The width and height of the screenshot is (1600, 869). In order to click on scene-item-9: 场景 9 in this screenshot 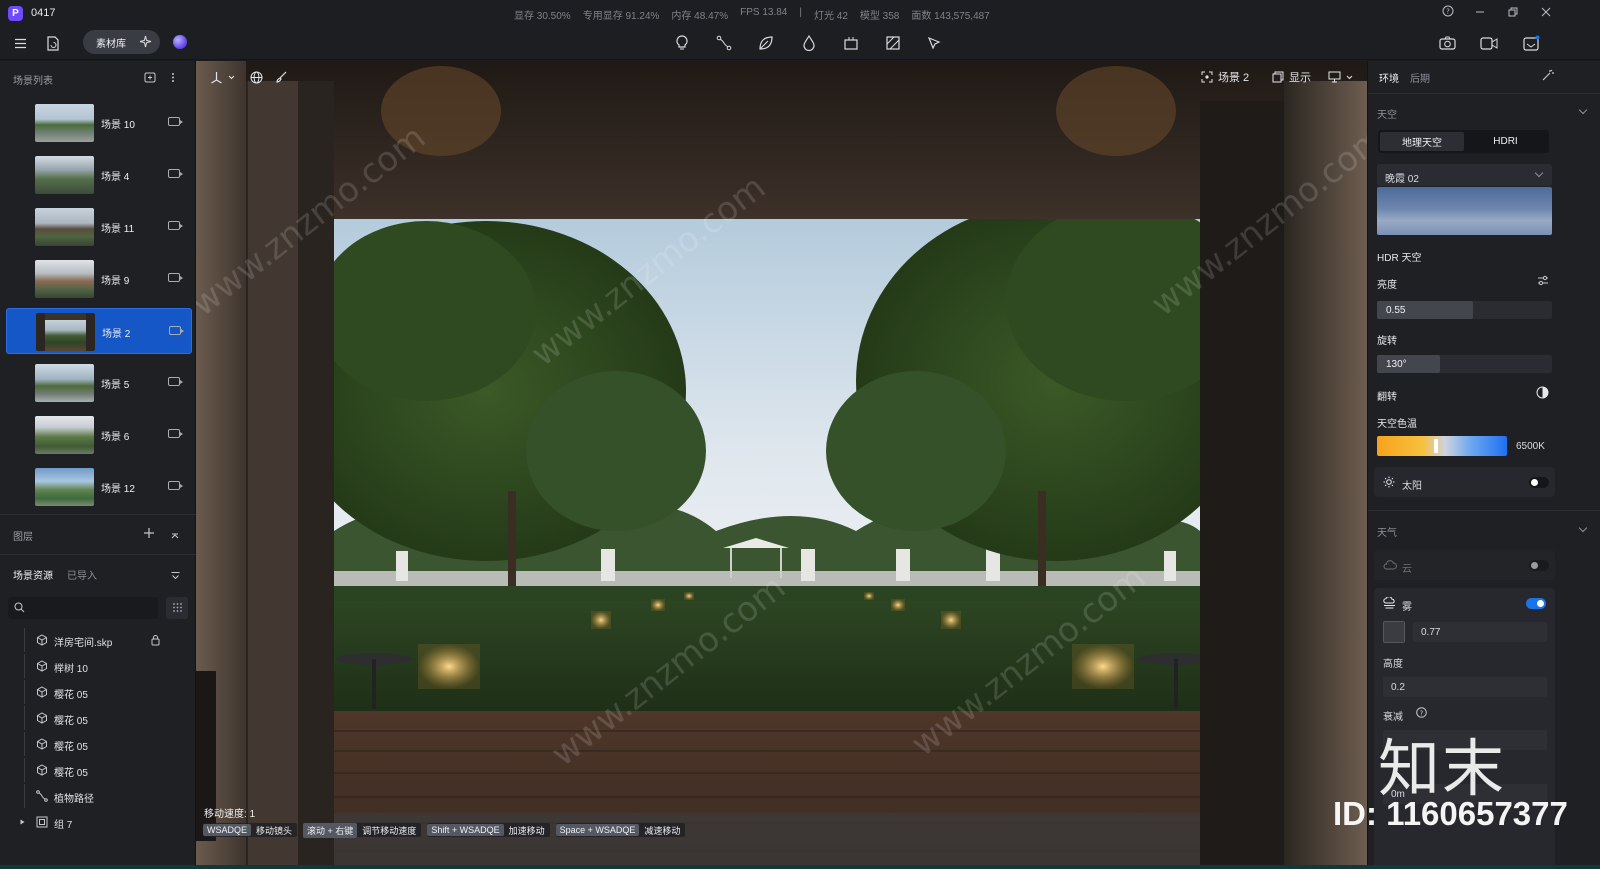, I will do `click(99, 279)`.